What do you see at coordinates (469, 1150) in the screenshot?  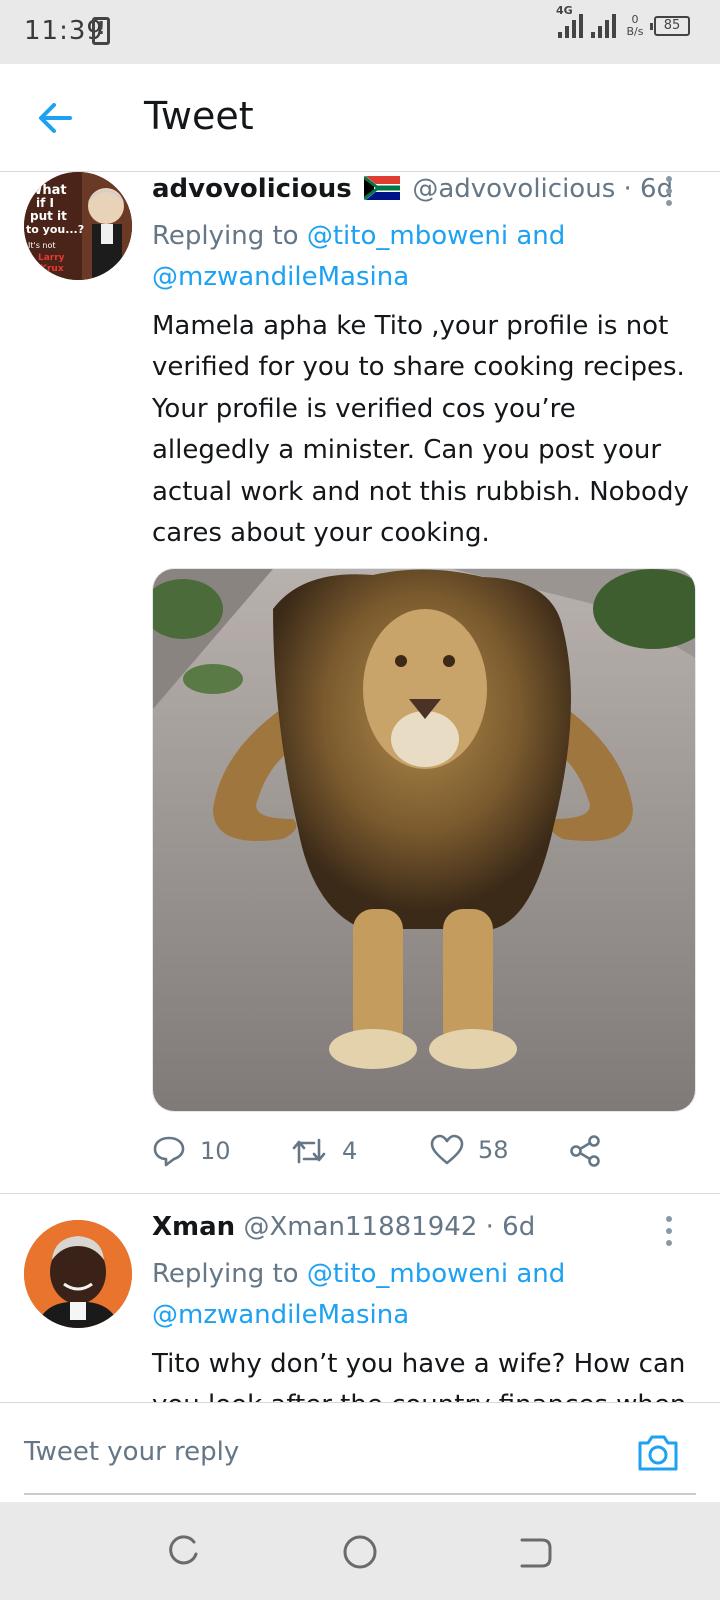 I see `like-button: 58` at bounding box center [469, 1150].